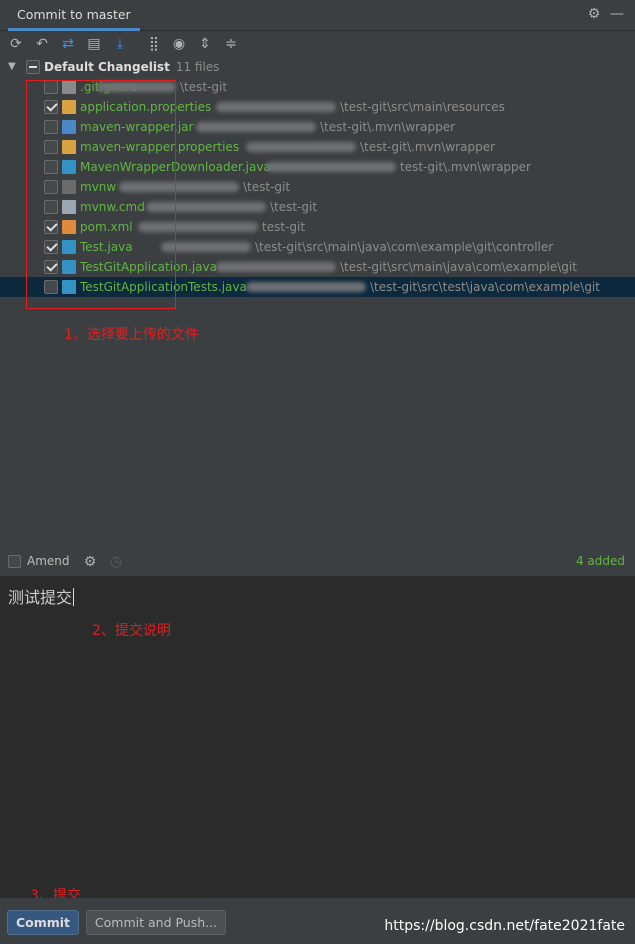 The height and width of the screenshot is (944, 635). What do you see at coordinates (422, 107) in the screenshot?
I see `file-path: \test-git\src\main\resources` at bounding box center [422, 107].